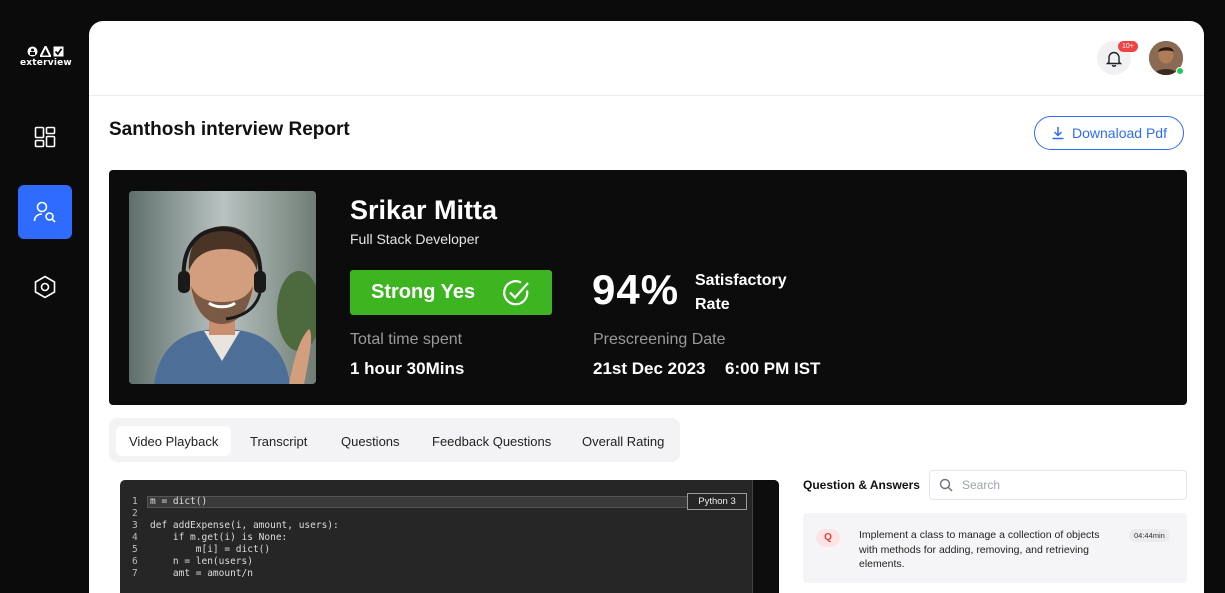 The height and width of the screenshot is (593, 1225). Describe the element at coordinates (1149, 535) in the screenshot. I see `question-duration: 04:44min` at that location.